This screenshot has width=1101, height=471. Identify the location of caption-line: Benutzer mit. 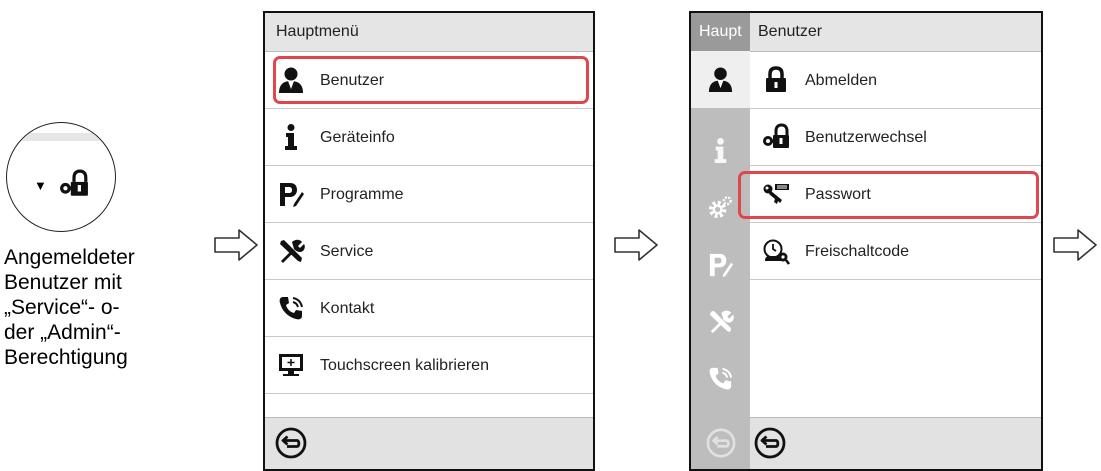
(63, 282).